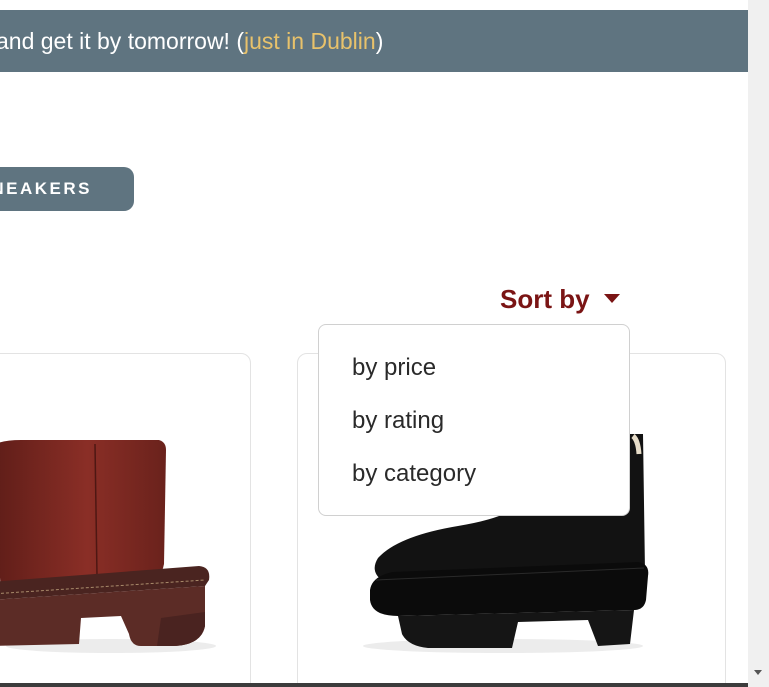 The width and height of the screenshot is (769, 687). I want to click on promo-banner-text: and get it by tomorrow! (just in Dublin), so click(191, 41).